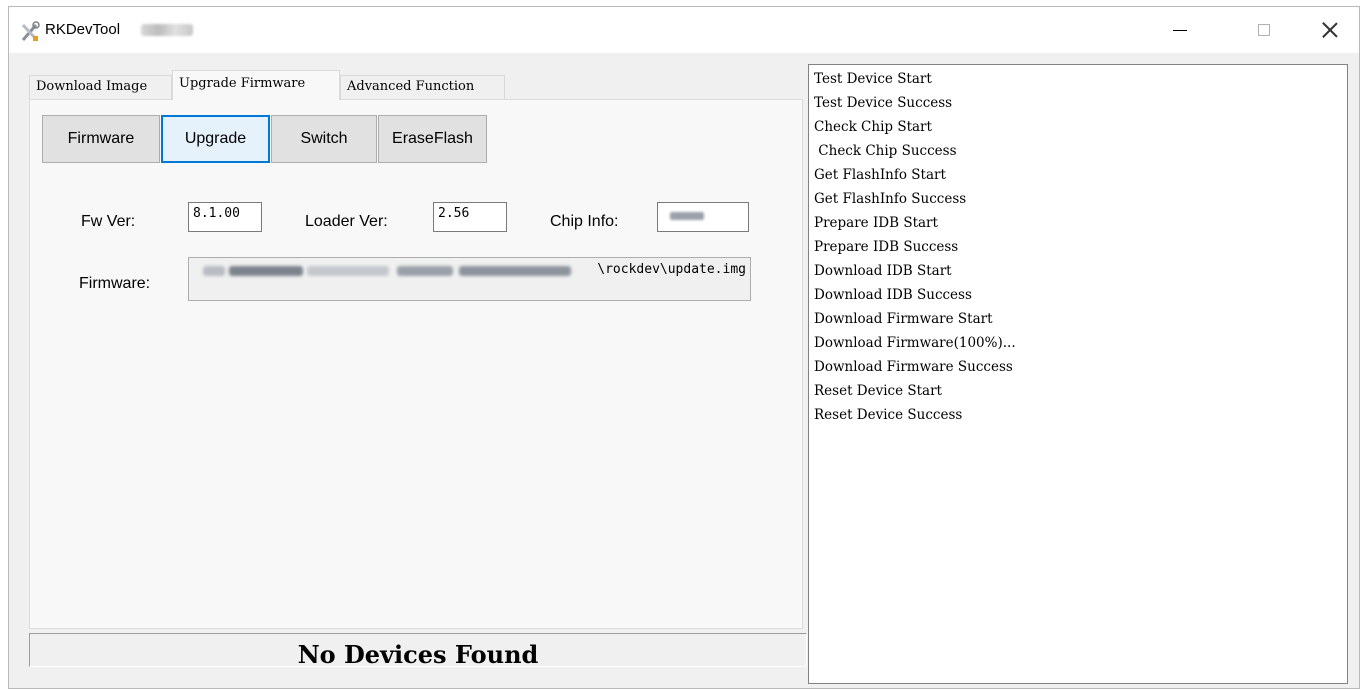 The width and height of the screenshot is (1368, 689). Describe the element at coordinates (885, 151) in the screenshot. I see `log-line: Check Chip Success` at that location.